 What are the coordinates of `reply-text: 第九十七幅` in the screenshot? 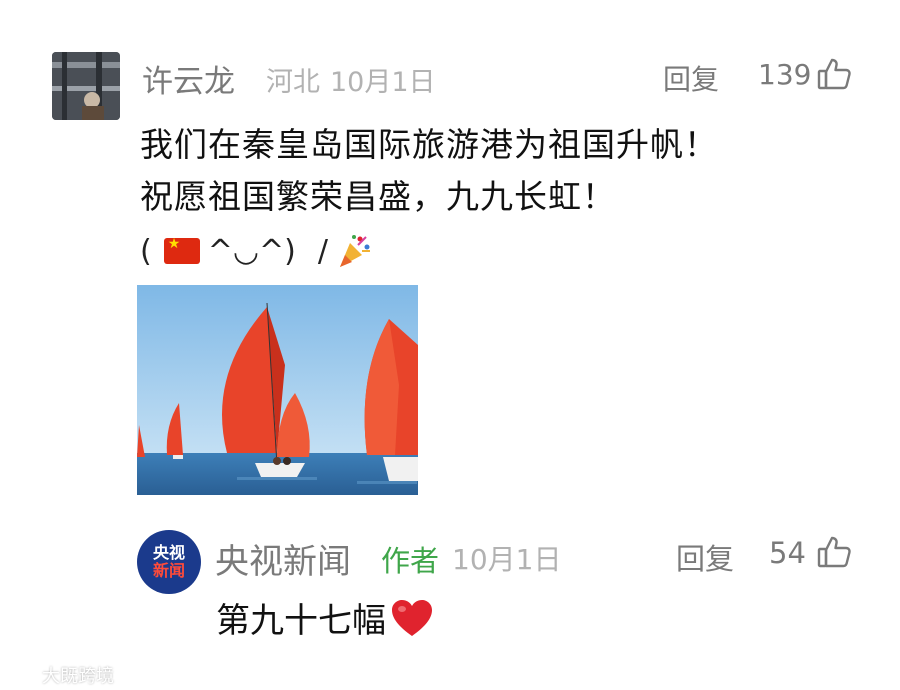 It's located at (325, 617).